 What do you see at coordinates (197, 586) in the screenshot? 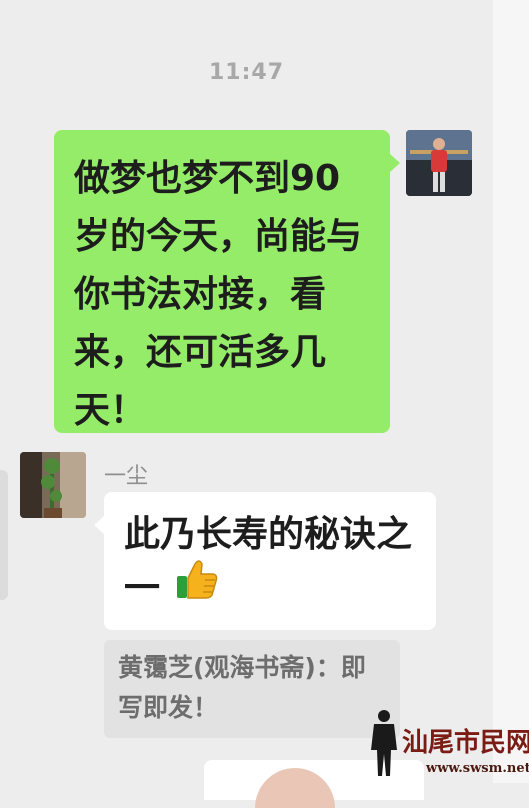
I see `thumbs-up-icon` at bounding box center [197, 586].